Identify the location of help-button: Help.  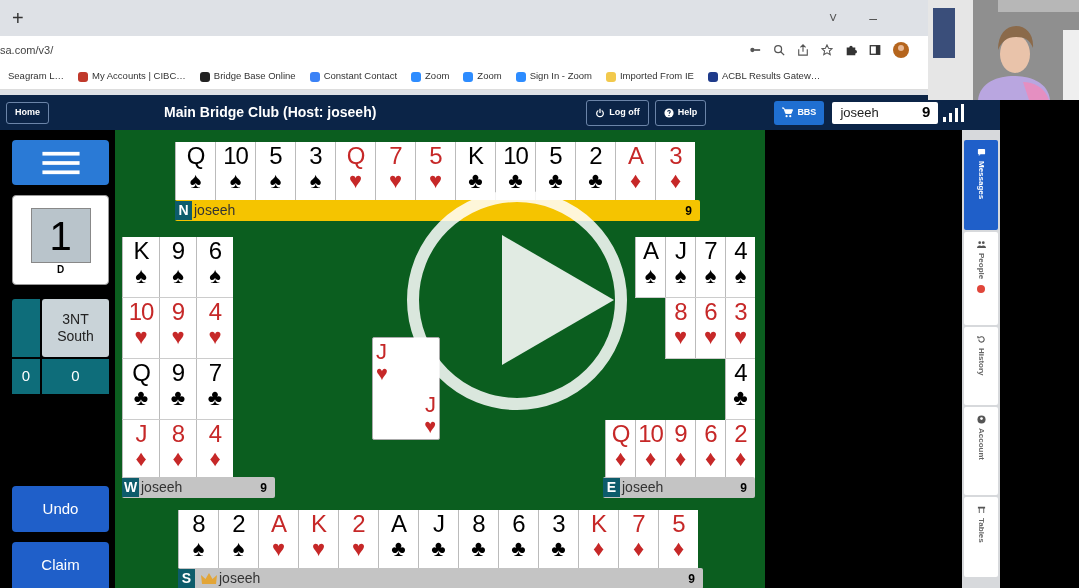
(680, 112).